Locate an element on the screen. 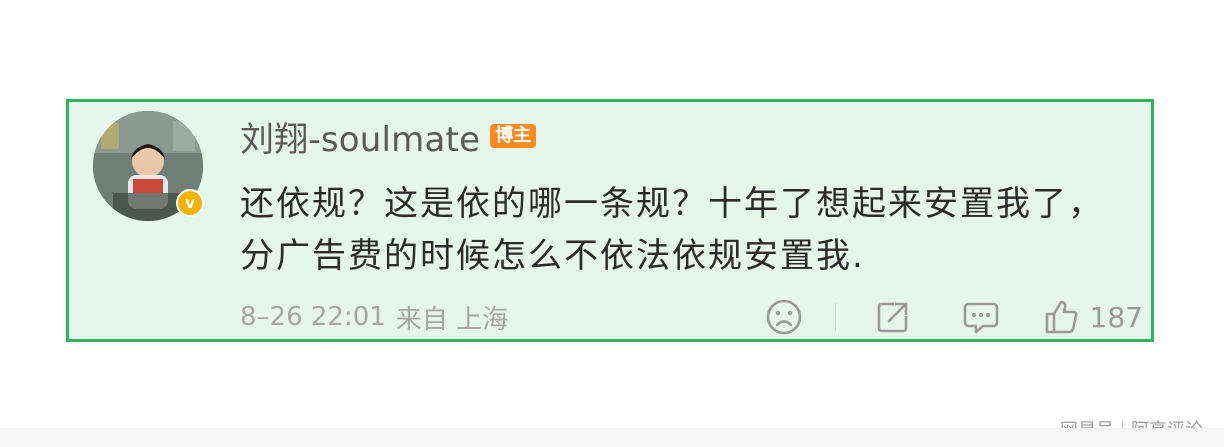 This screenshot has height=447, width=1224. share-icon is located at coordinates (892, 317).